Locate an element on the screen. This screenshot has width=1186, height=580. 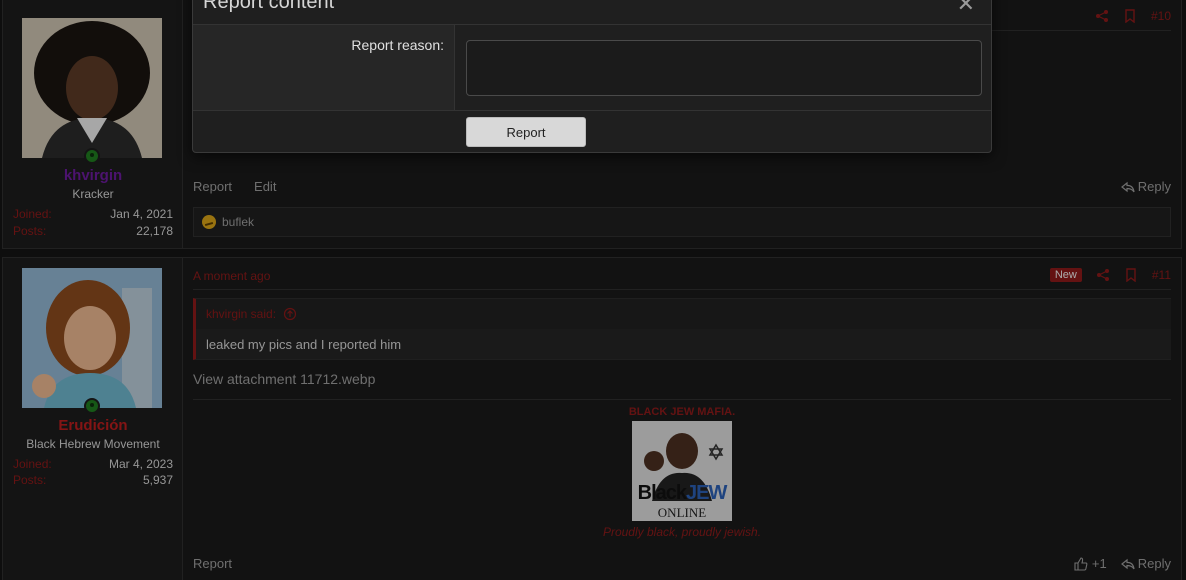
report-reason-label: Report reason: is located at coordinates (397, 45).